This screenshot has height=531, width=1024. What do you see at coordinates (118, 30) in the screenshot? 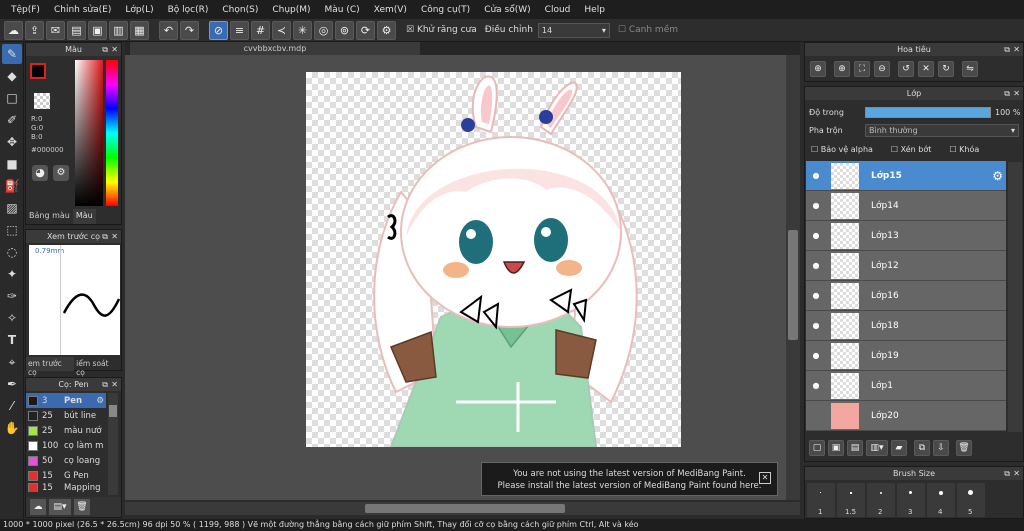
I see `save-icon: ▥` at bounding box center [118, 30].